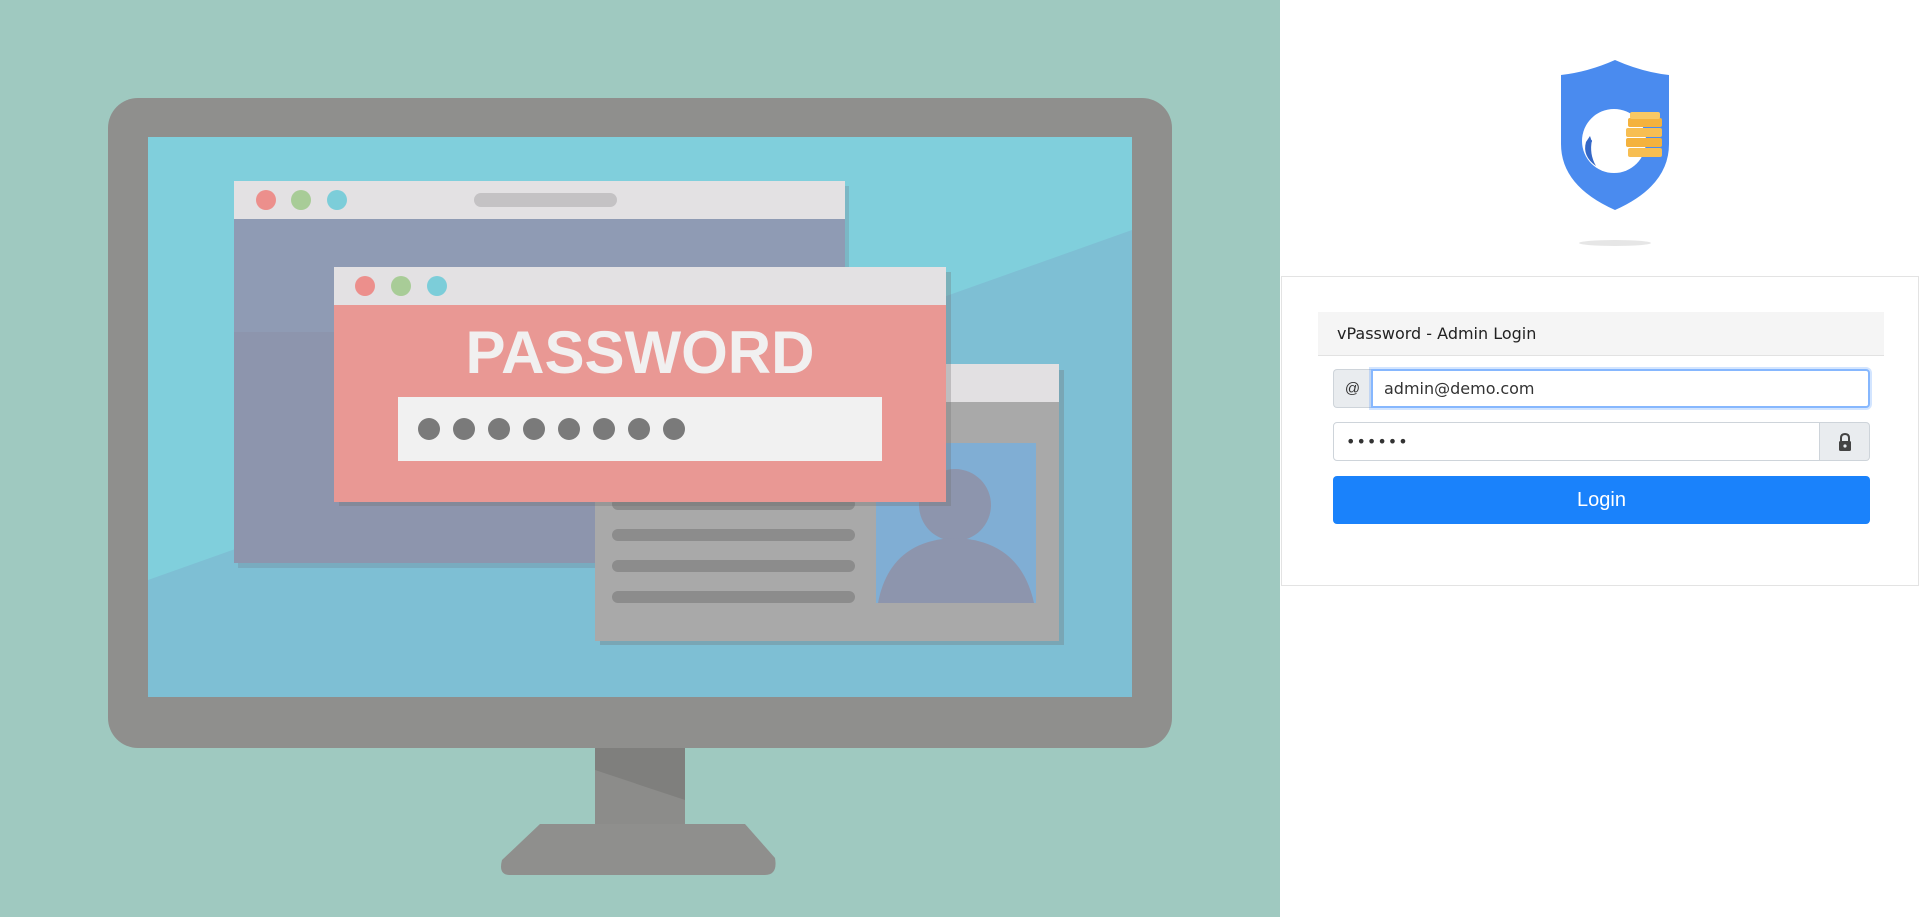 This screenshot has height=917, width=1920. I want to click on shield-logo, so click(1617, 154).